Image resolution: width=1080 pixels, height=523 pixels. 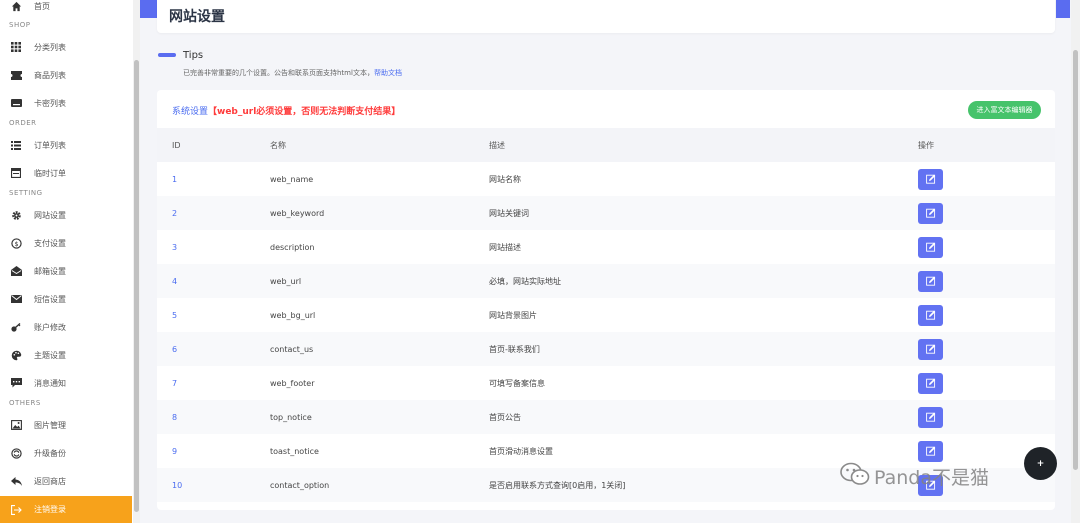 I want to click on column-header-action: 操作, so click(x=926, y=145).